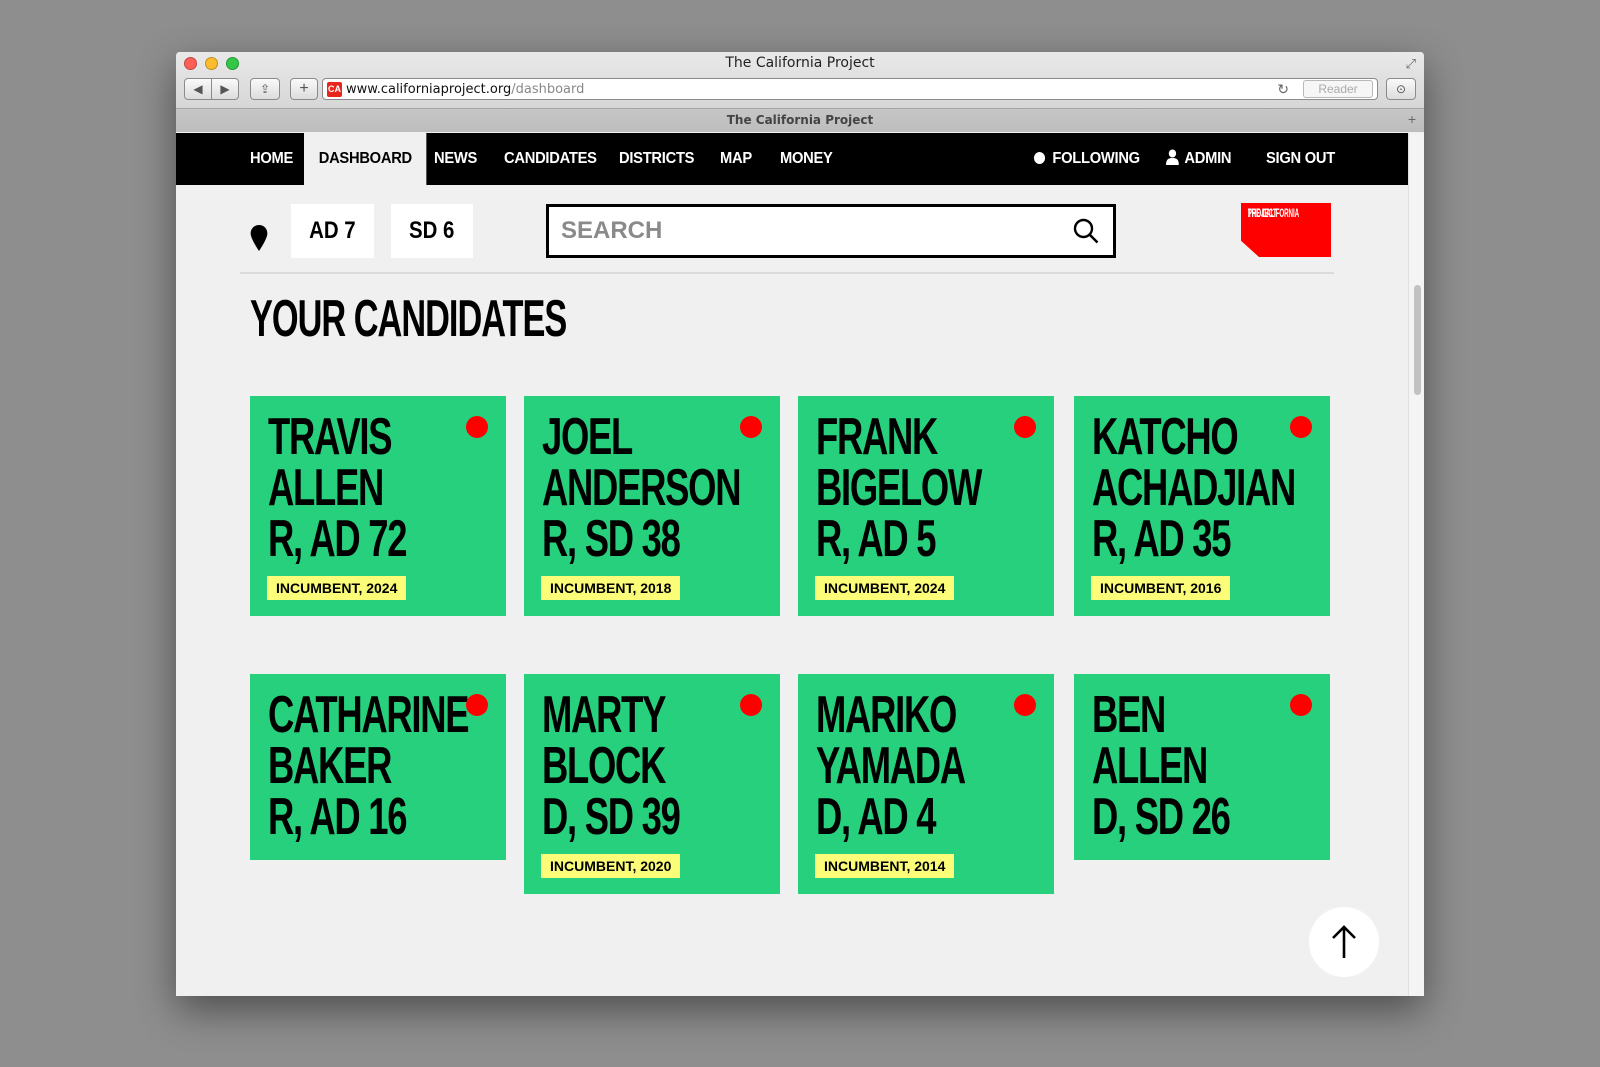 This screenshot has height=1067, width=1600. Describe the element at coordinates (1086, 231) in the screenshot. I see `search-icon` at that location.